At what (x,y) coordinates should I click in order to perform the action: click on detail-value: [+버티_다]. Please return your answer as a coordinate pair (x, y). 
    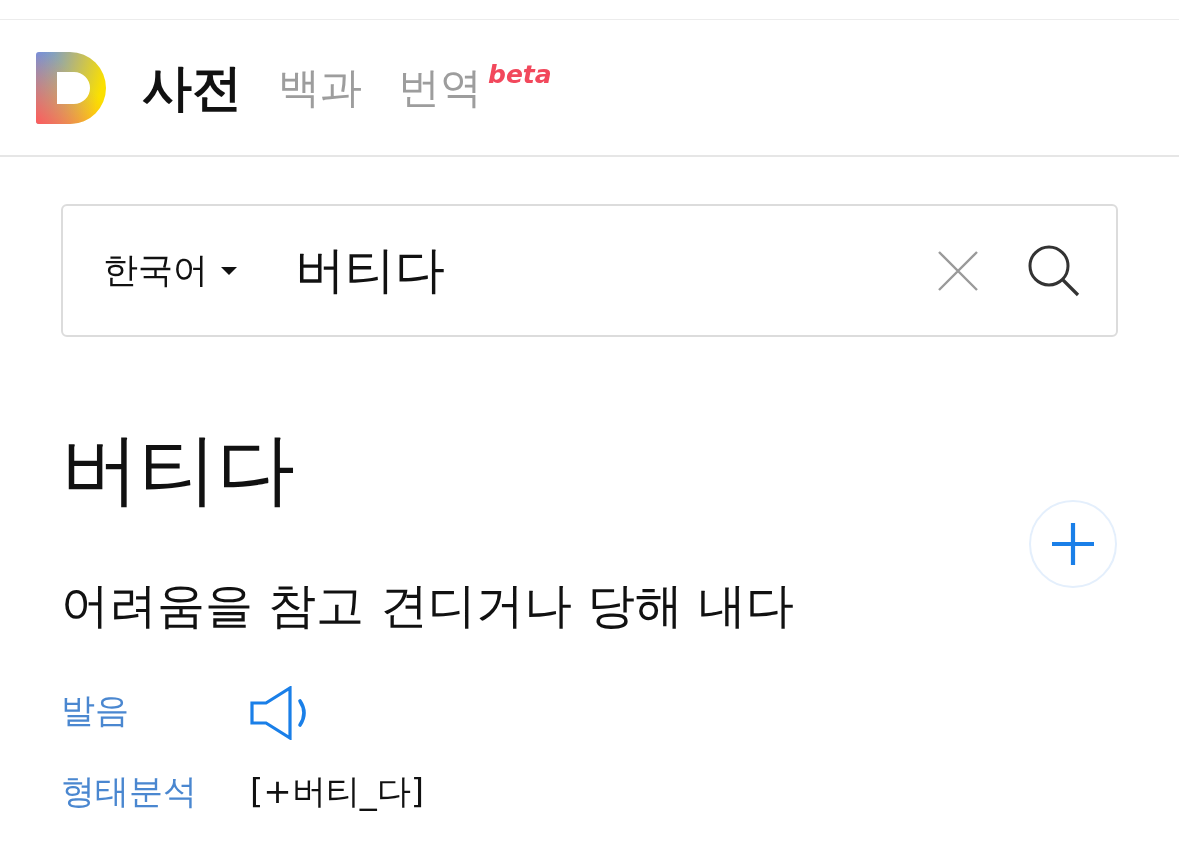
    Looking at the image, I should click on (337, 791).